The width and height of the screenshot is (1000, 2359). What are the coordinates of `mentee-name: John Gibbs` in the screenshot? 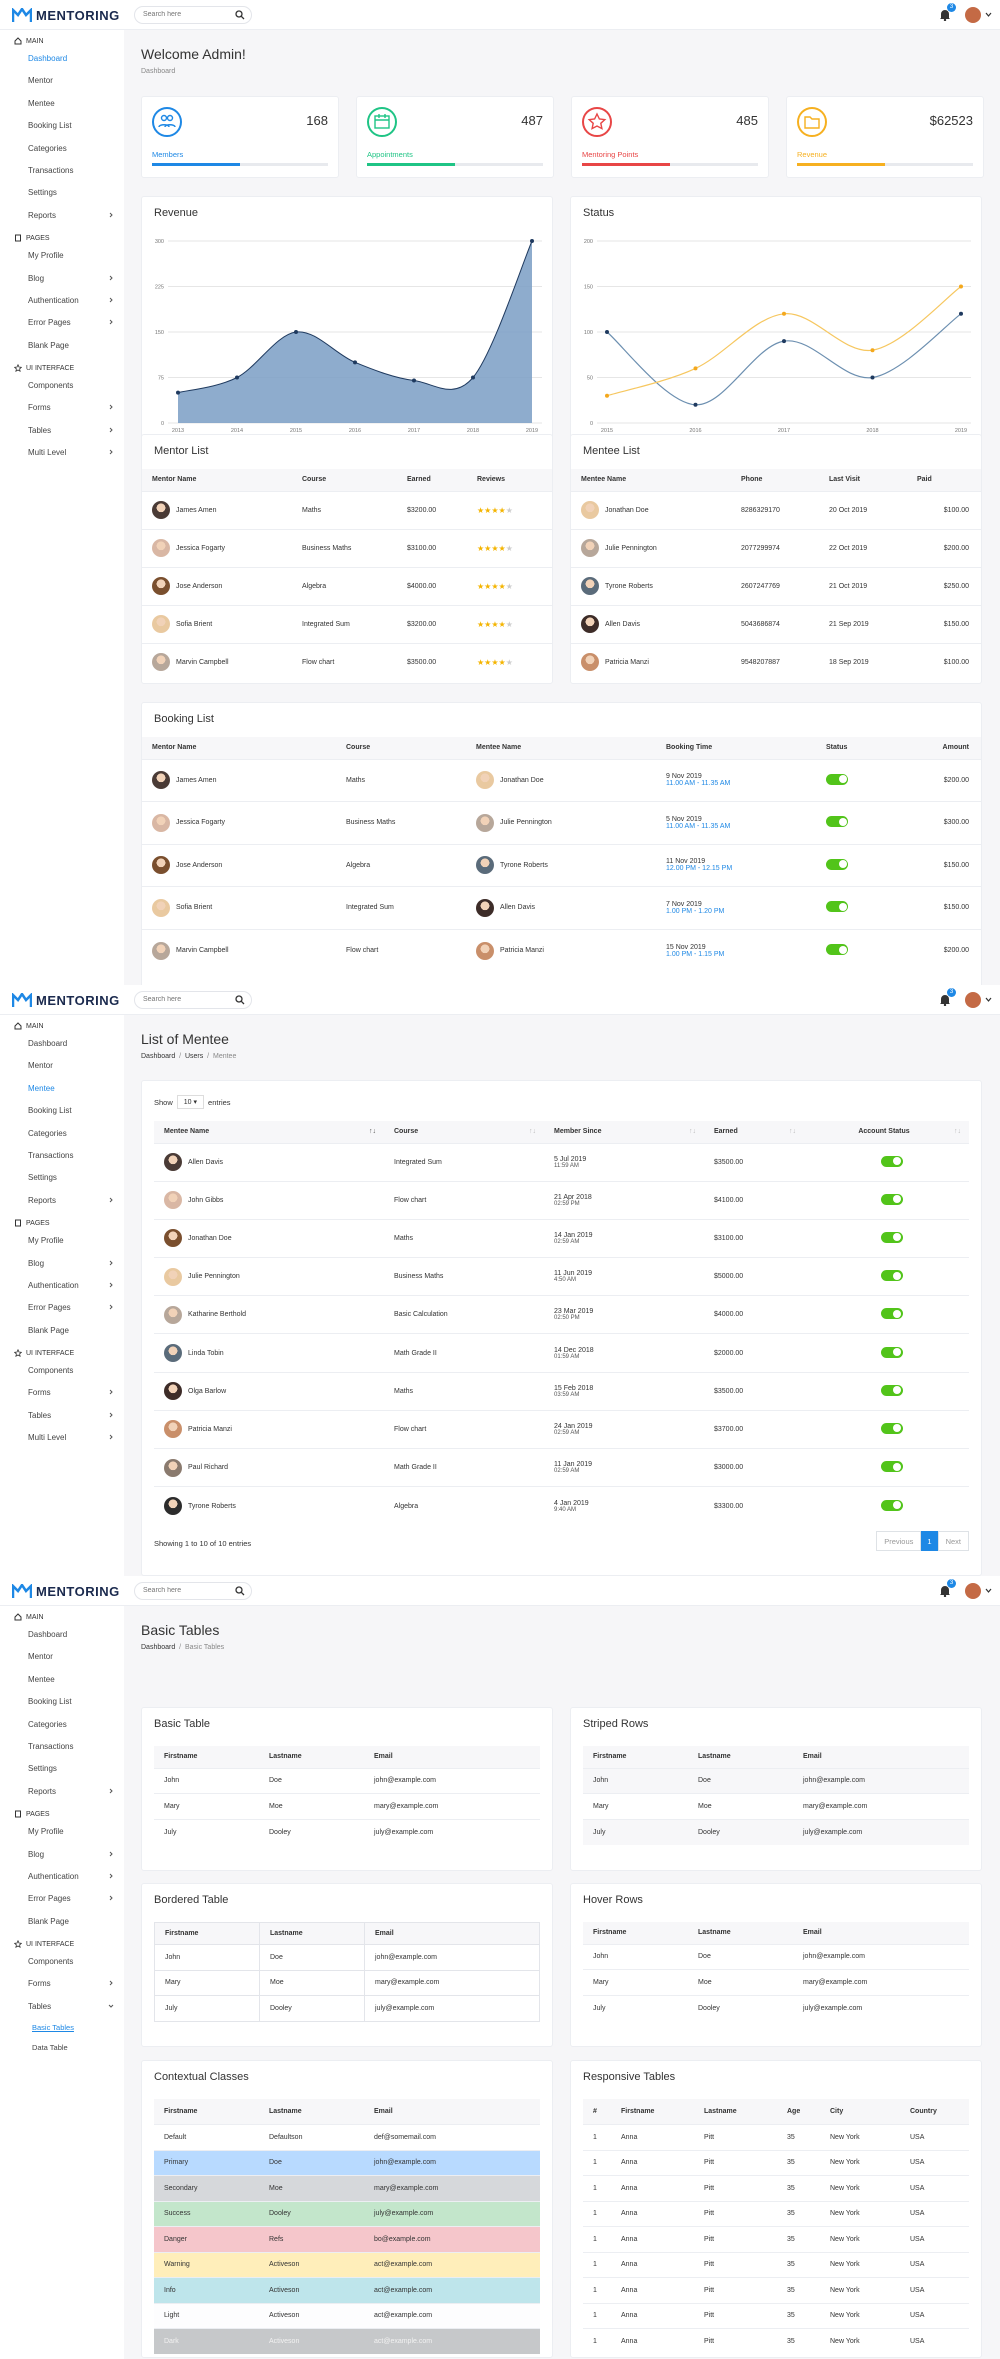 It's located at (205, 1200).